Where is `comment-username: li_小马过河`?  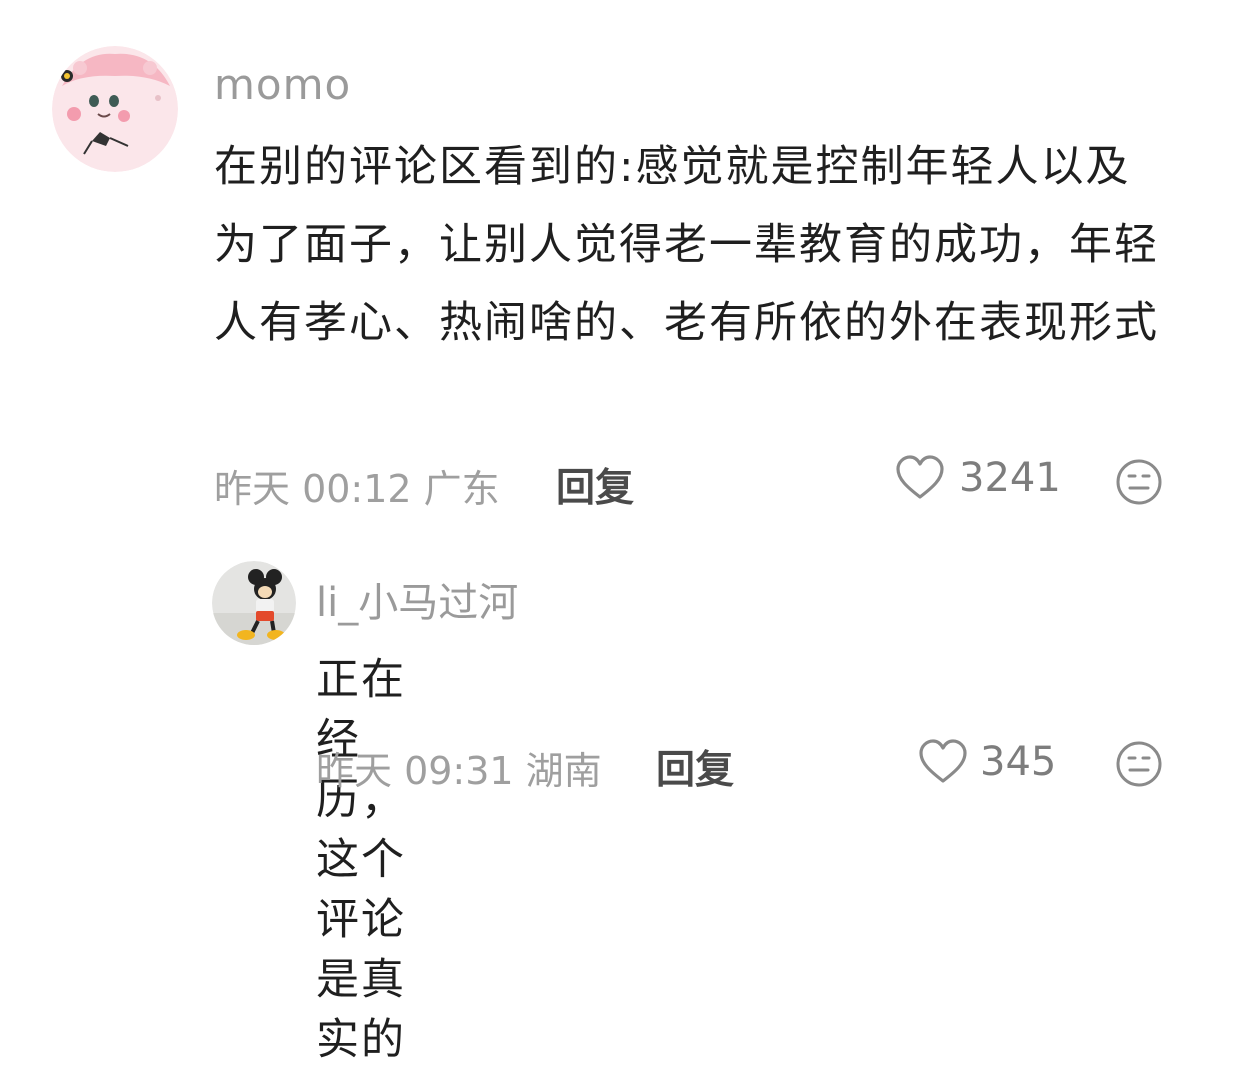
comment-username: li_小马过河 is located at coordinates (417, 599).